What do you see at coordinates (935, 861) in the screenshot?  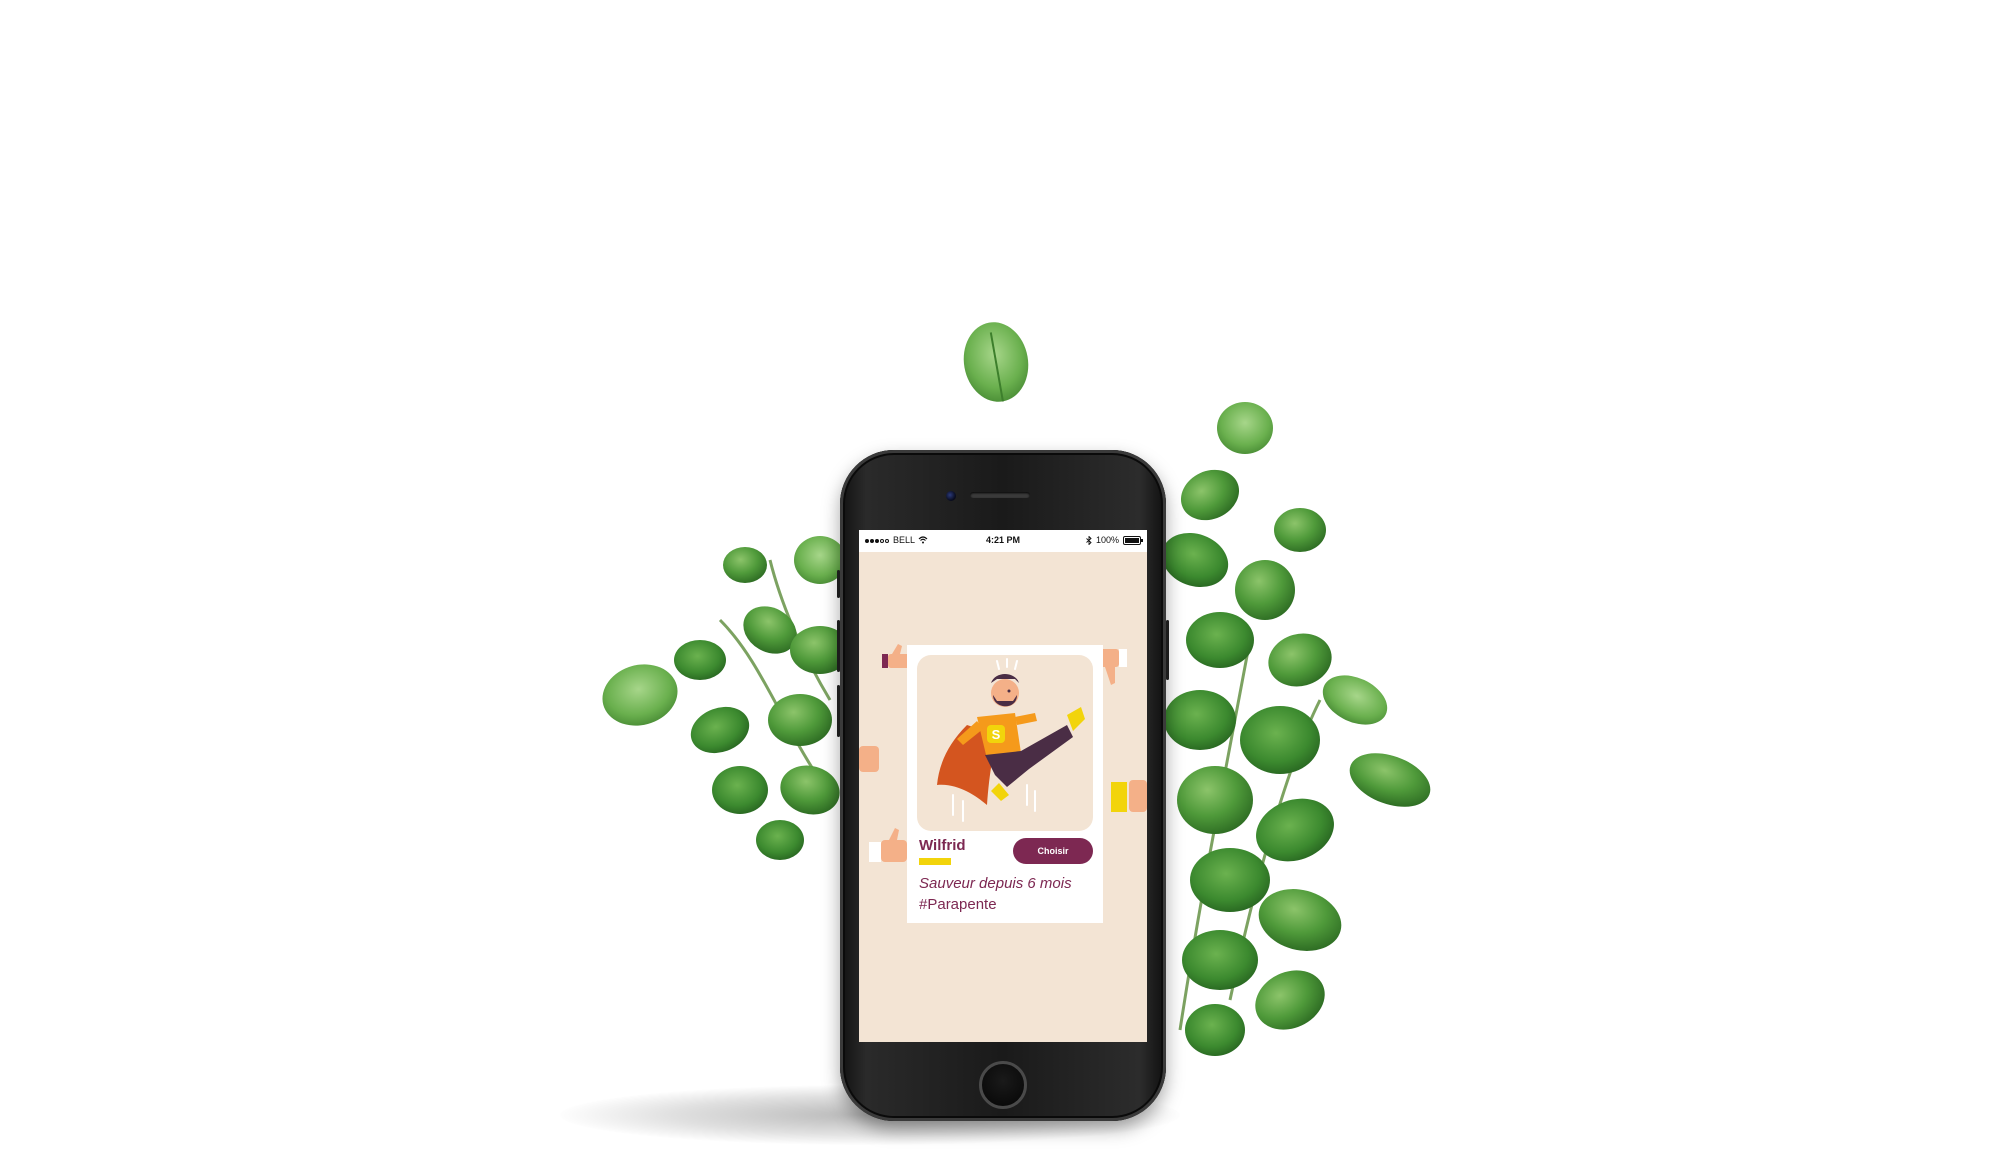 I see `name-underline-accent` at bounding box center [935, 861].